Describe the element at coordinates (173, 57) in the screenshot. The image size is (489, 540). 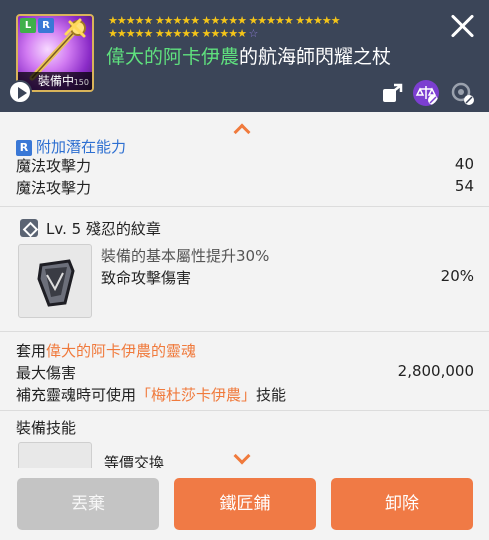
I see `item-name-prefix: 偉大的阿卡伊農` at that location.